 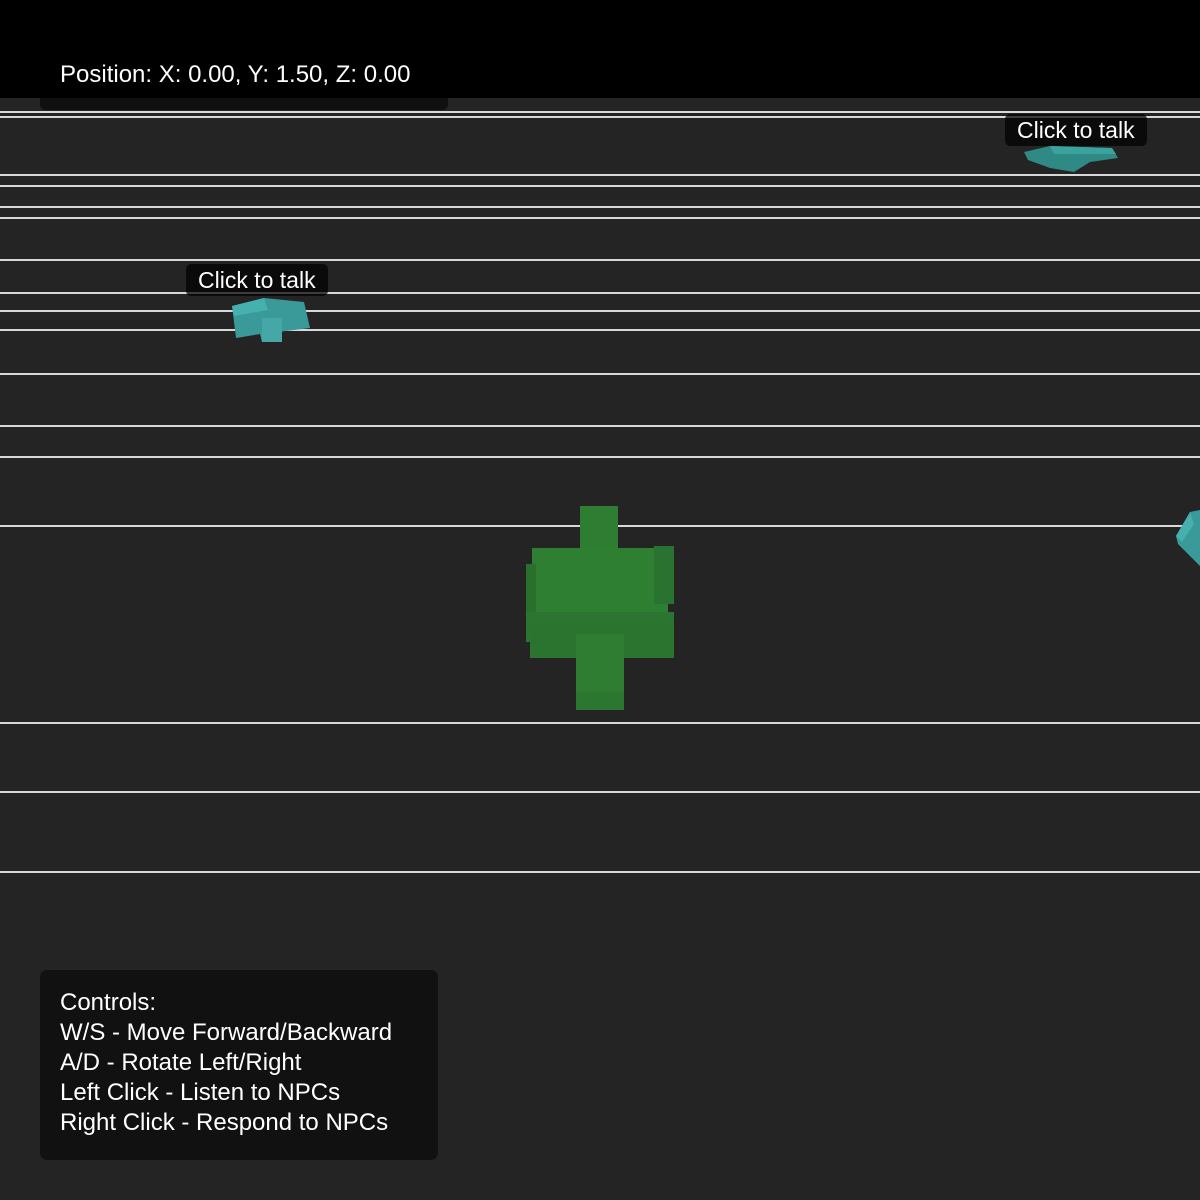 What do you see at coordinates (181, 1062) in the screenshot?
I see `control-line: A/D - Rotate Left/Right` at bounding box center [181, 1062].